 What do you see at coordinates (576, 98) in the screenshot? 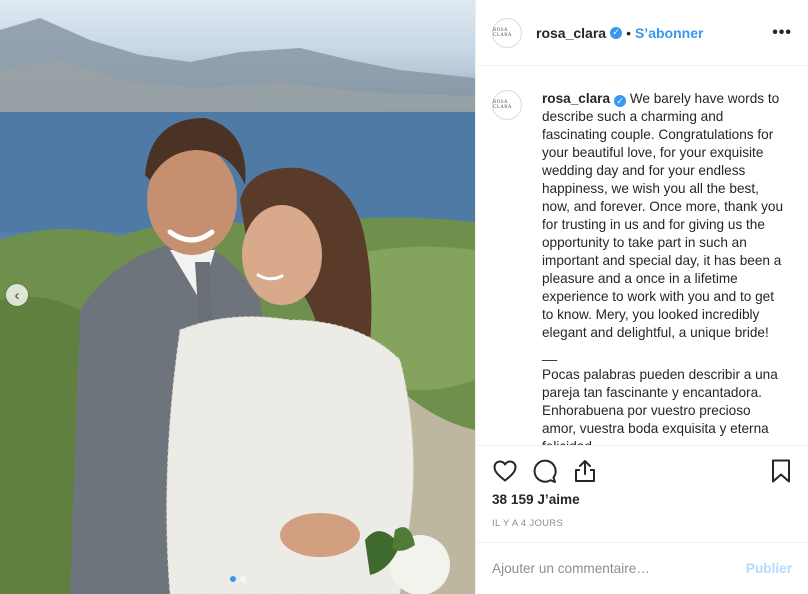
I see `caption-username: rosa_clara` at bounding box center [576, 98].